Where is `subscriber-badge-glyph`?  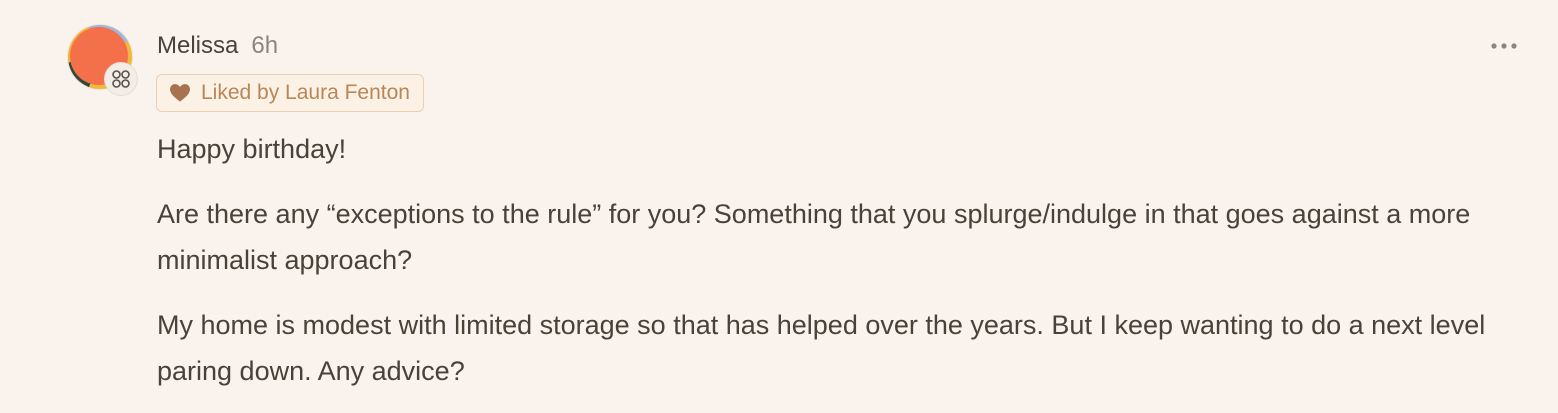 subscriber-badge-glyph is located at coordinates (121, 79).